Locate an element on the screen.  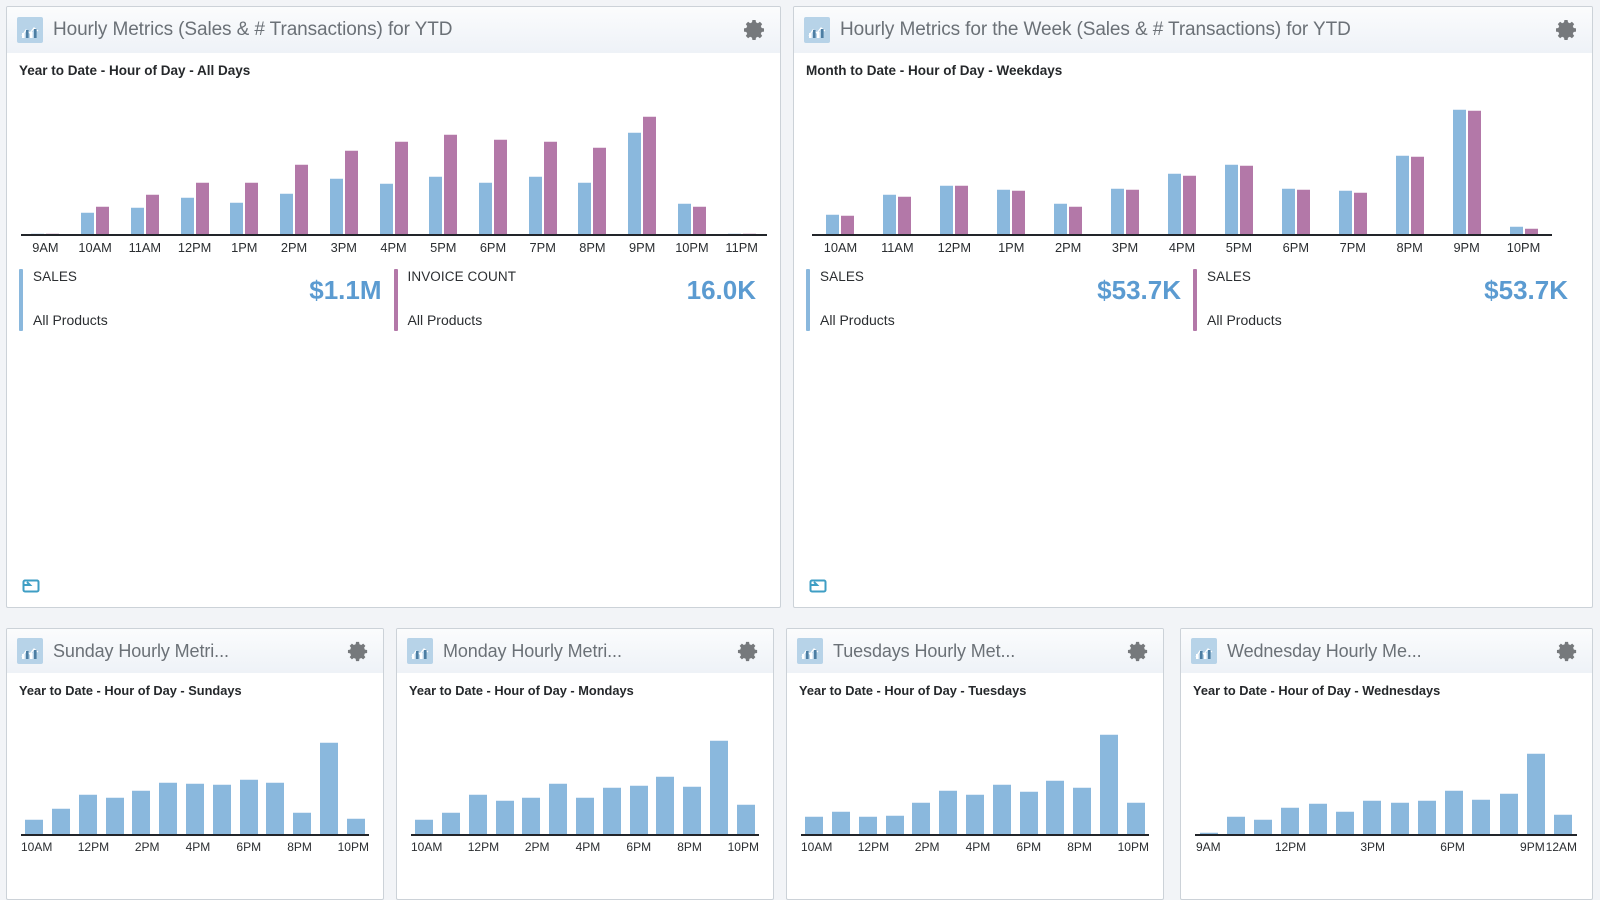
kpi-sales-secondary: SALES All Products $53.7K is located at coordinates (1386, 300).